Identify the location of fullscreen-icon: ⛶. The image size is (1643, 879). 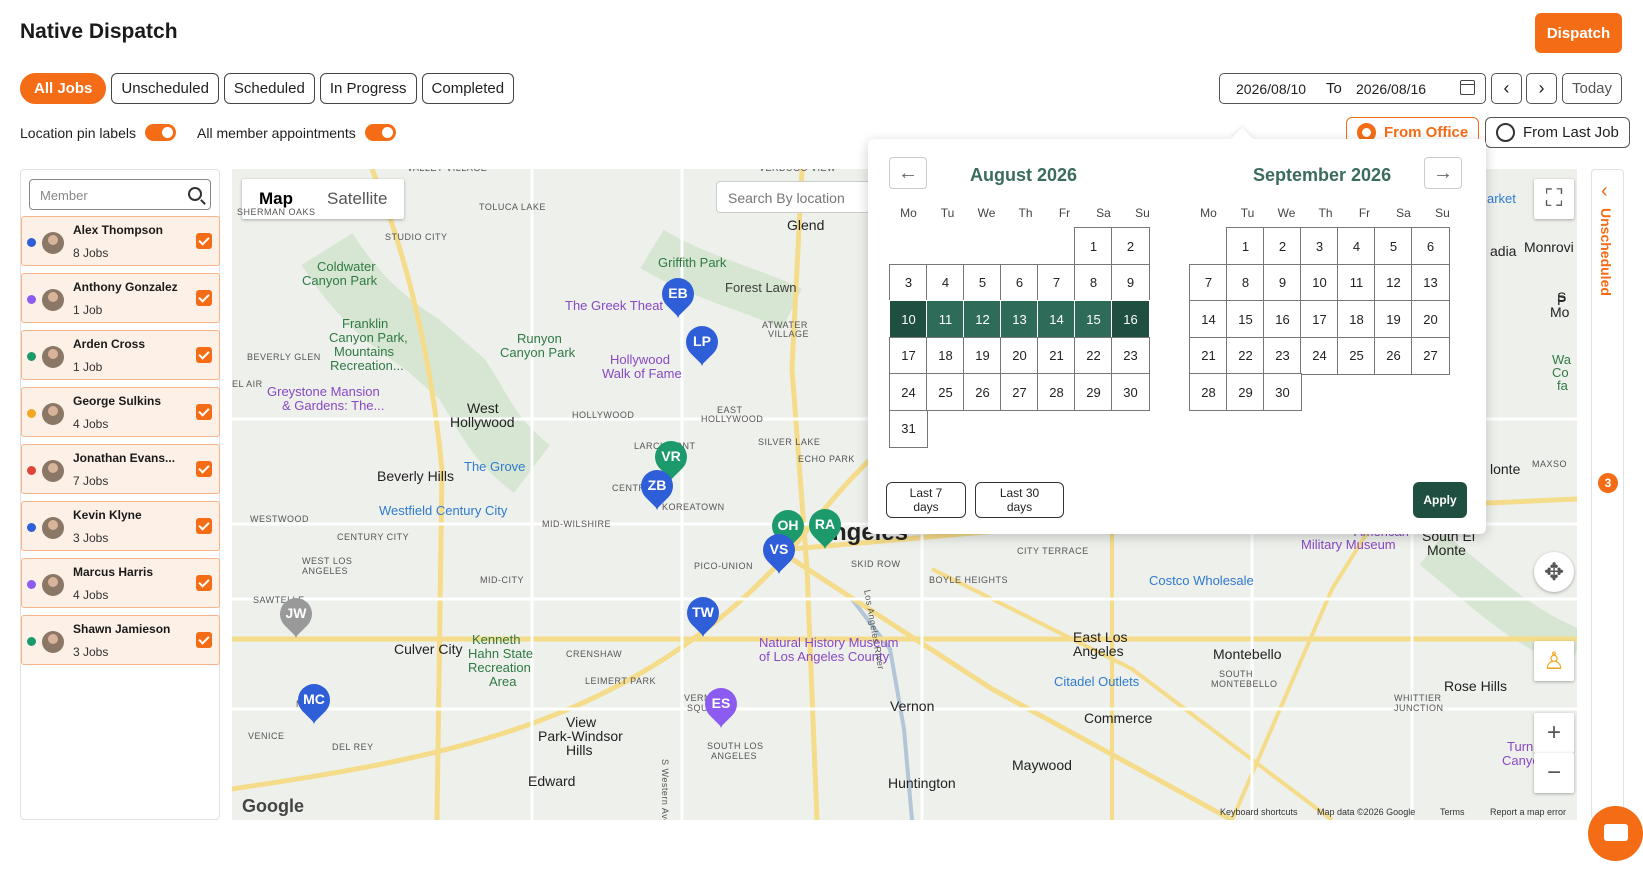
(1554, 199).